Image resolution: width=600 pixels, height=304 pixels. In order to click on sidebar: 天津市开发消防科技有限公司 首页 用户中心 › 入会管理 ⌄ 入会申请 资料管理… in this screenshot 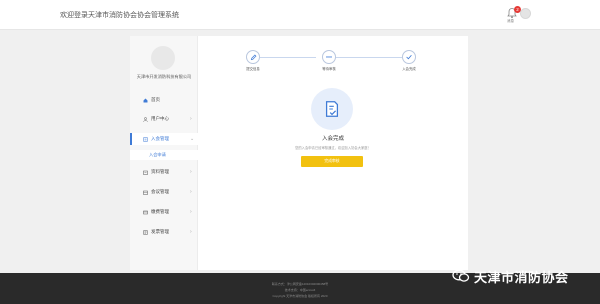, I will do `click(164, 153)`.